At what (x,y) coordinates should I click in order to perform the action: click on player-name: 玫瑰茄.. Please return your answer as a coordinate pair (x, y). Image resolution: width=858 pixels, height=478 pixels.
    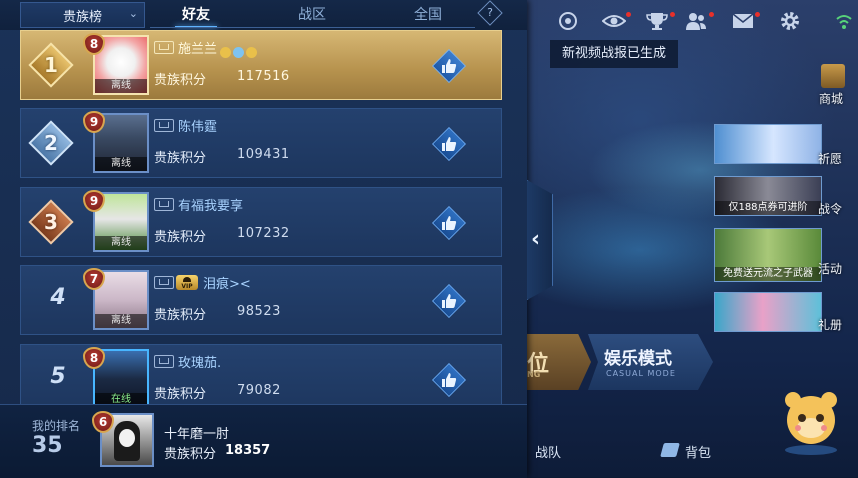
    Looking at the image, I should click on (200, 363).